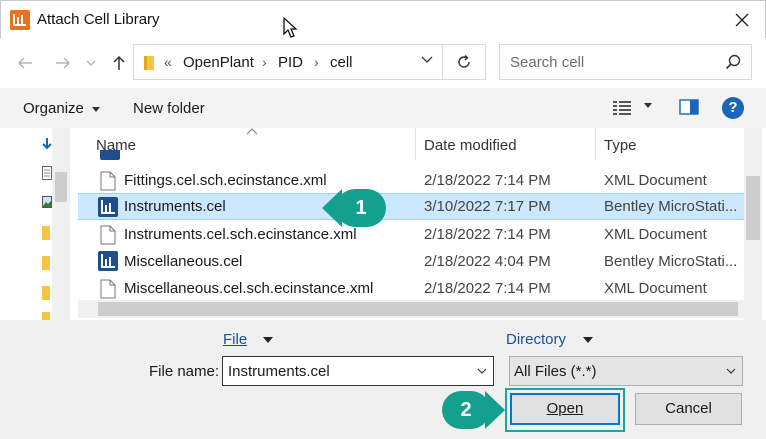 The width and height of the screenshot is (766, 439). Describe the element at coordinates (466, 410) in the screenshot. I see `step-callout-2: 2` at that location.